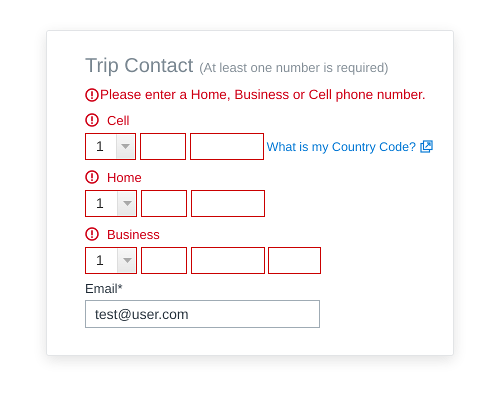  What do you see at coordinates (293, 67) in the screenshot?
I see `form-subtitle: (At least one number is required)` at bounding box center [293, 67].